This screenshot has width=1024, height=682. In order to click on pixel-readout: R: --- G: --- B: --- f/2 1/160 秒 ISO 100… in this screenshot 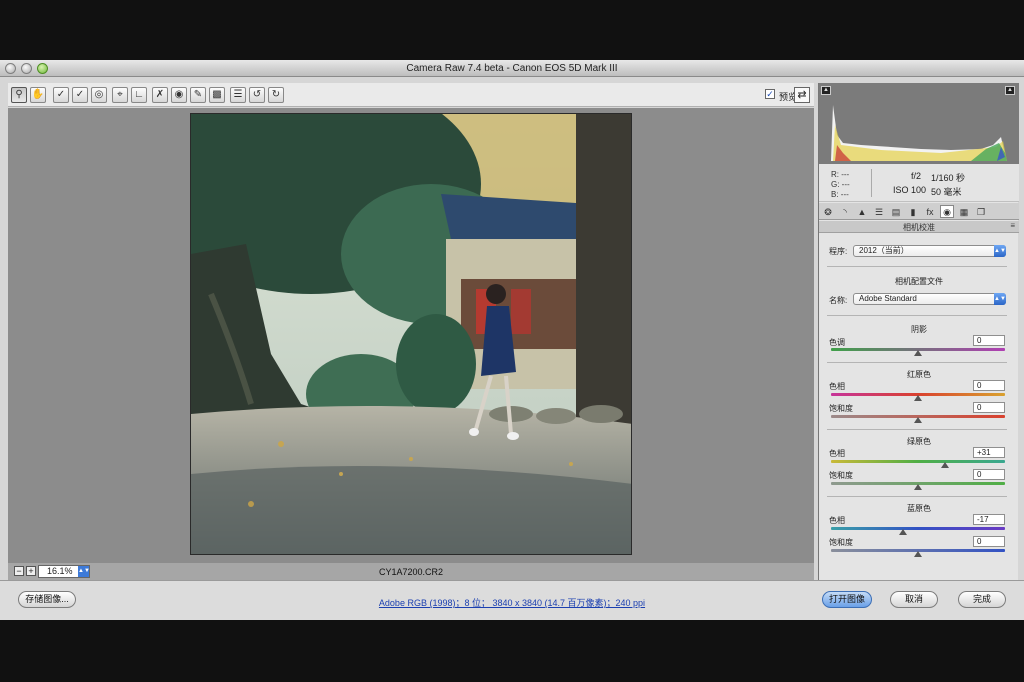, I will do `click(919, 183)`.